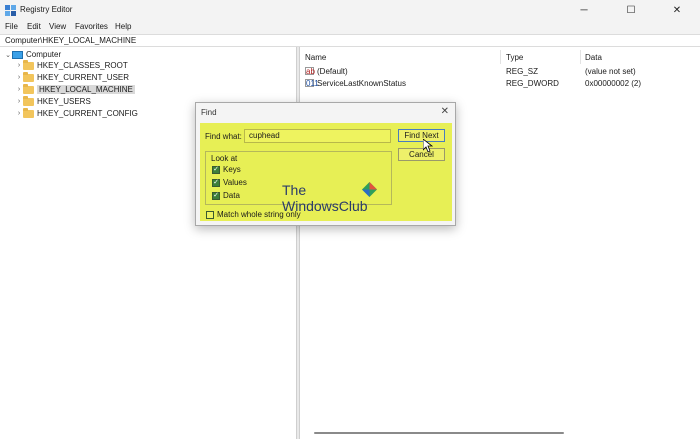 The height and width of the screenshot is (439, 700). What do you see at coordinates (232, 169) in the screenshot?
I see `keys-label: Keys` at bounding box center [232, 169].